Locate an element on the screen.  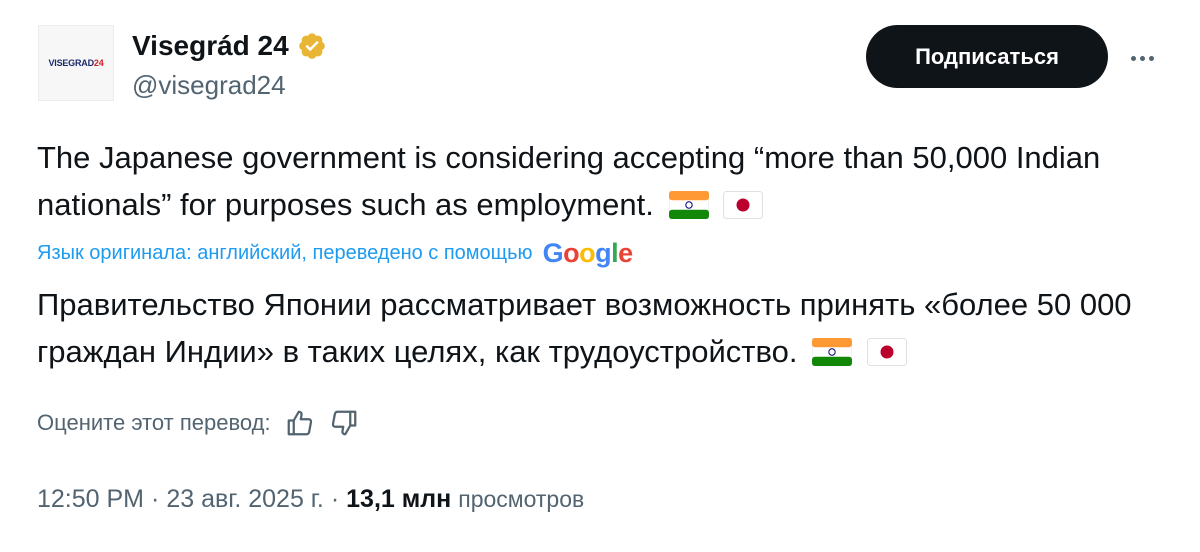
thumbs-down-icon is located at coordinates (344, 423).